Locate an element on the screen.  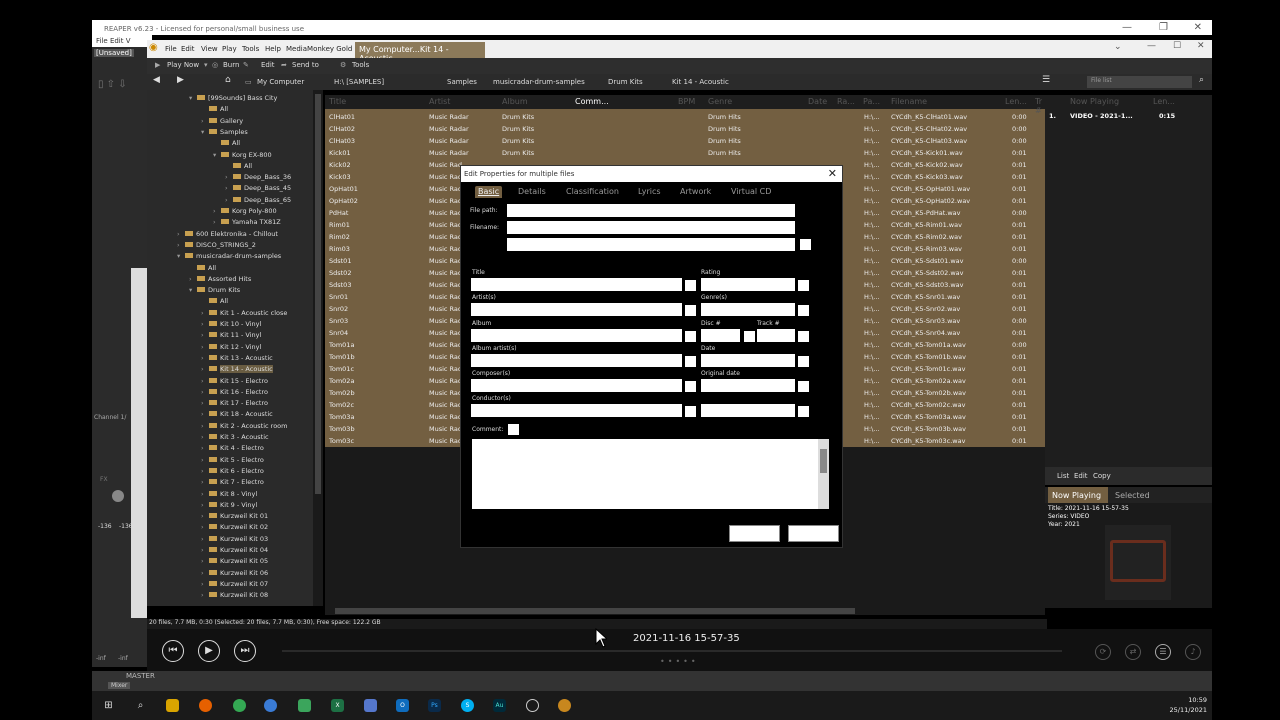
playlist-icon: ☰ is located at coordinates (1163, 652).